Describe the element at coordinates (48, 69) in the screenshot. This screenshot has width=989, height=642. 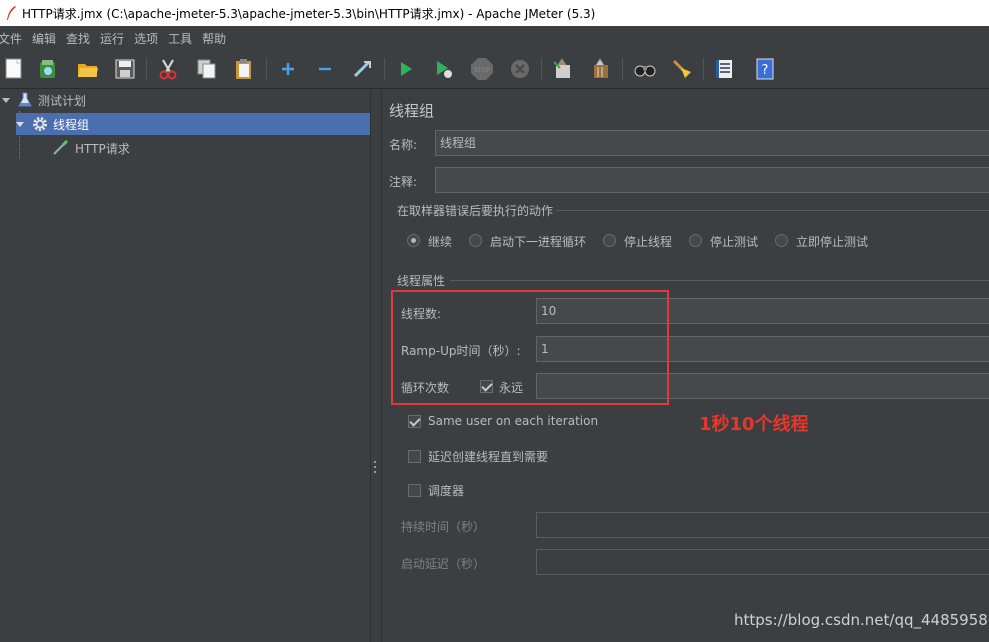
I see `templates-icon` at that location.